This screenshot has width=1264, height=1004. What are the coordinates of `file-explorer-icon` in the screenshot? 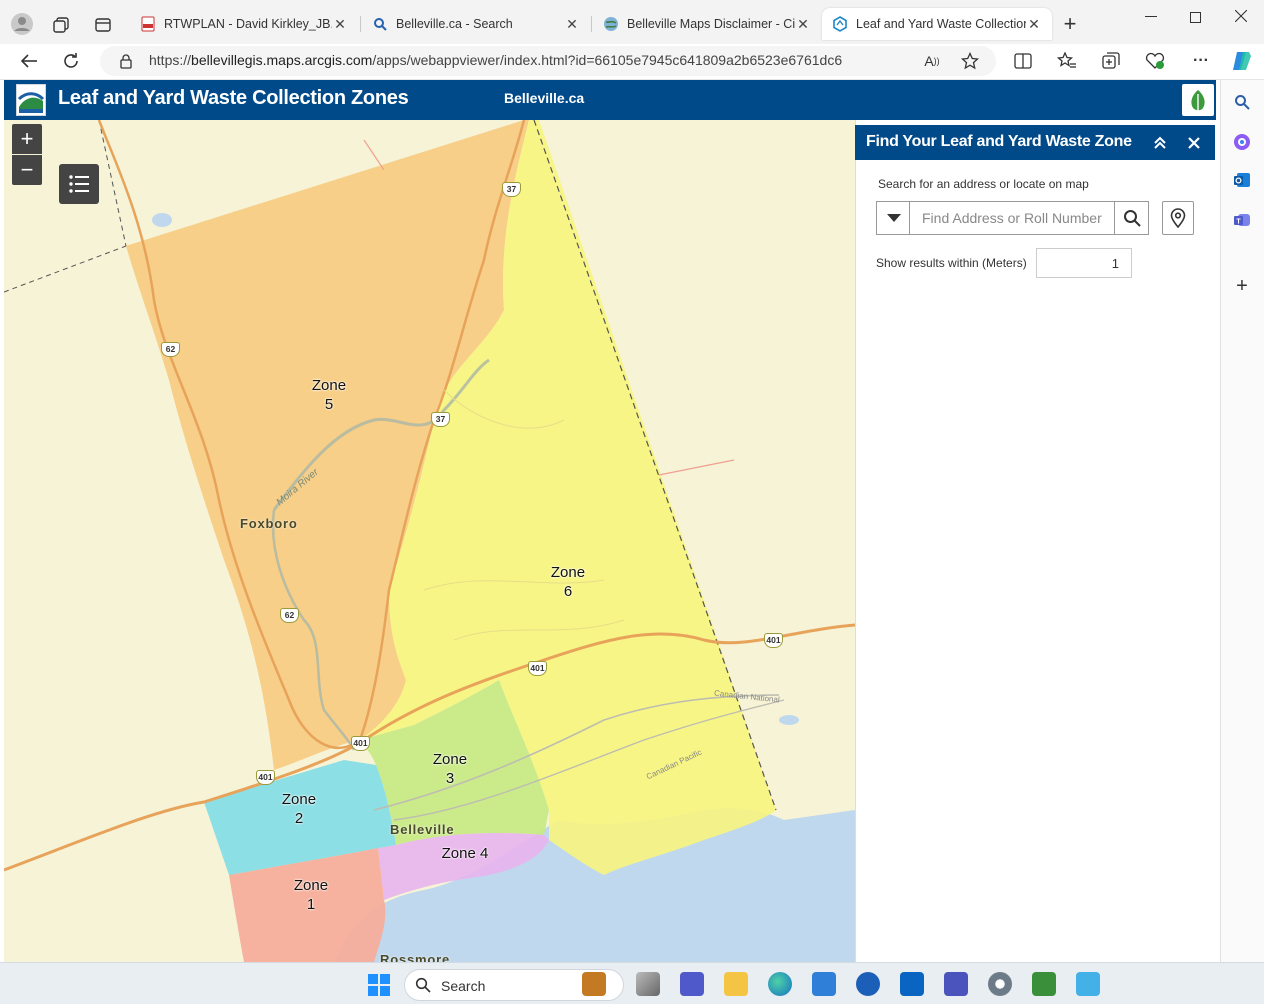 It's located at (736, 984).